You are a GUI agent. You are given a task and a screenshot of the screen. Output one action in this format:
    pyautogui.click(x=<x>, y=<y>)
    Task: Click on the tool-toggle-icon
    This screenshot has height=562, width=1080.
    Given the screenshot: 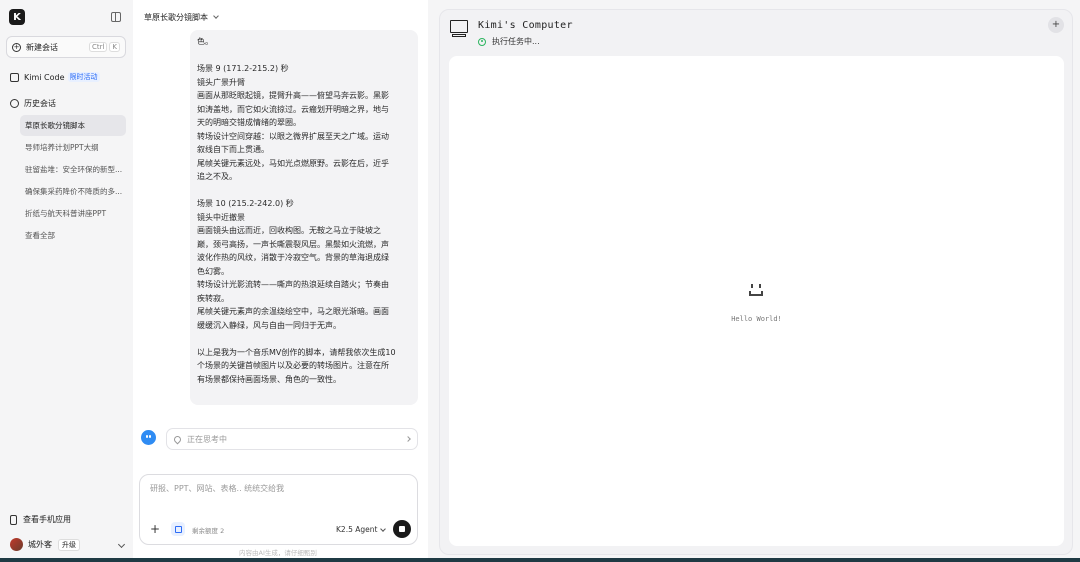 What is the action you would take?
    pyautogui.click(x=178, y=529)
    